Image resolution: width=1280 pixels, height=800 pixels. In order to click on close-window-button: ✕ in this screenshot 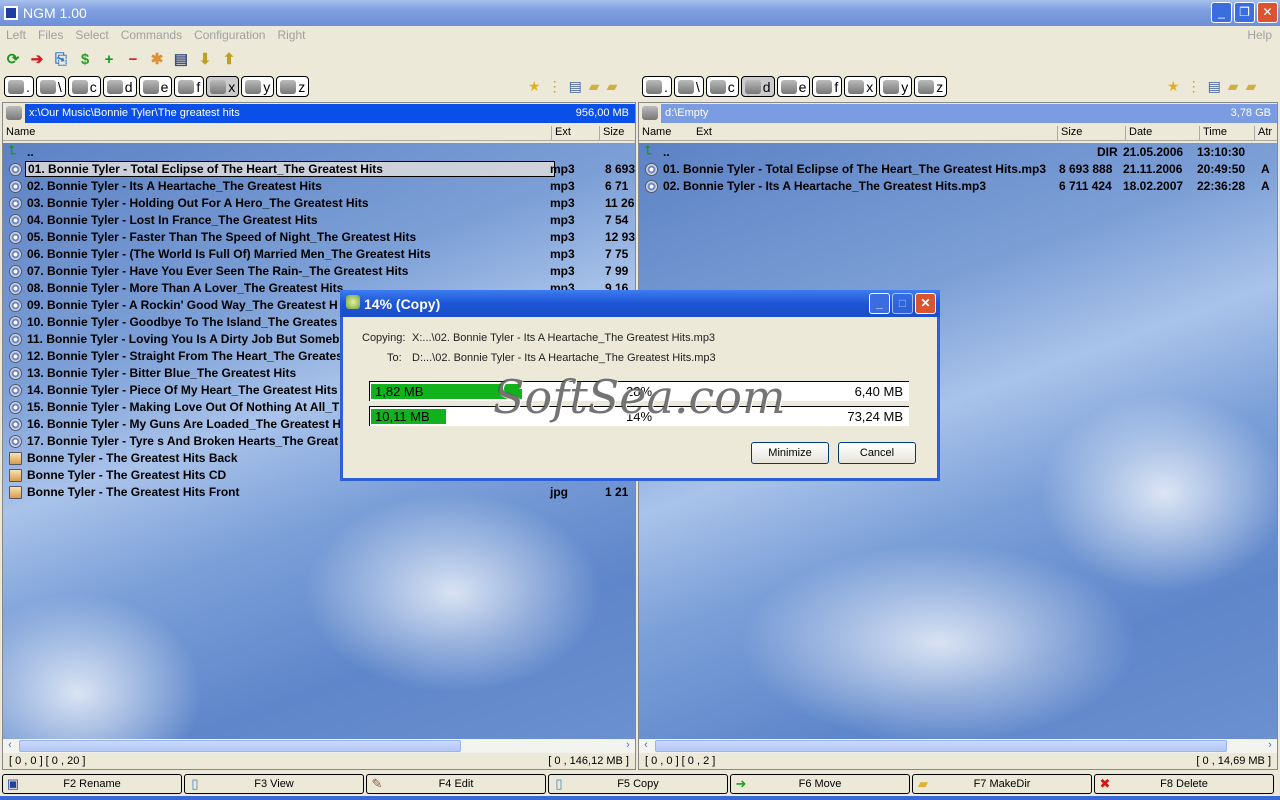, I will do `click(1267, 12)`.